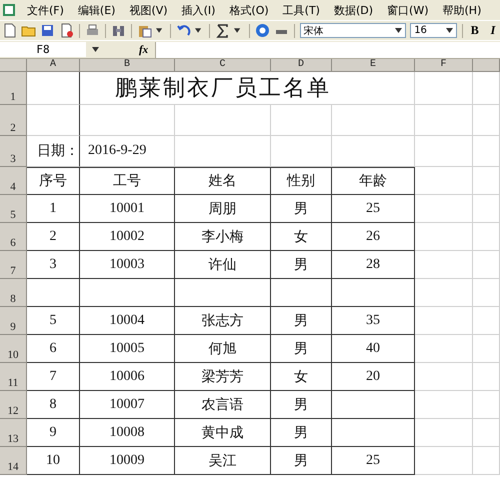  Describe the element at coordinates (493, 30) in the screenshot. I see `italic-button: I` at that location.